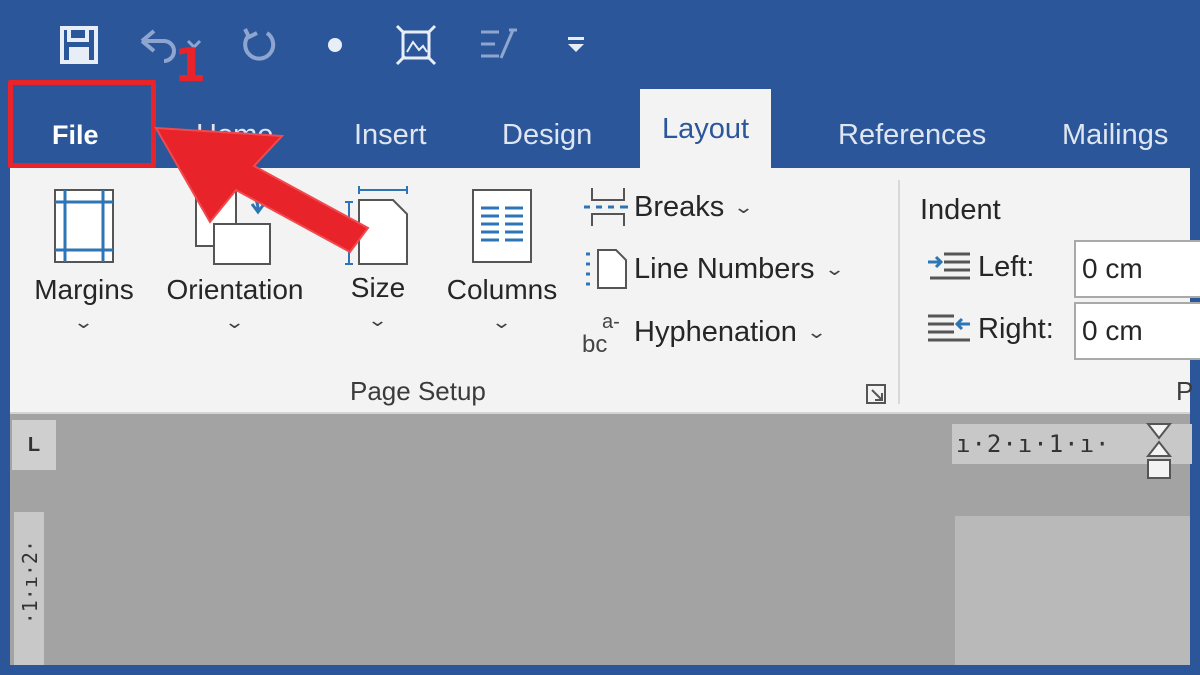  What do you see at coordinates (262, 190) in the screenshot?
I see `annotation-arrow` at bounding box center [262, 190].